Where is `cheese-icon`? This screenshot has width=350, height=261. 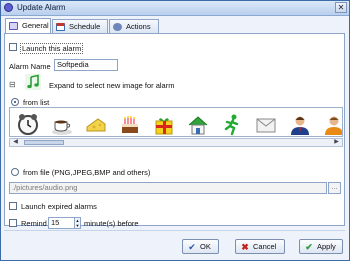 cheese-icon is located at coordinates (96, 123).